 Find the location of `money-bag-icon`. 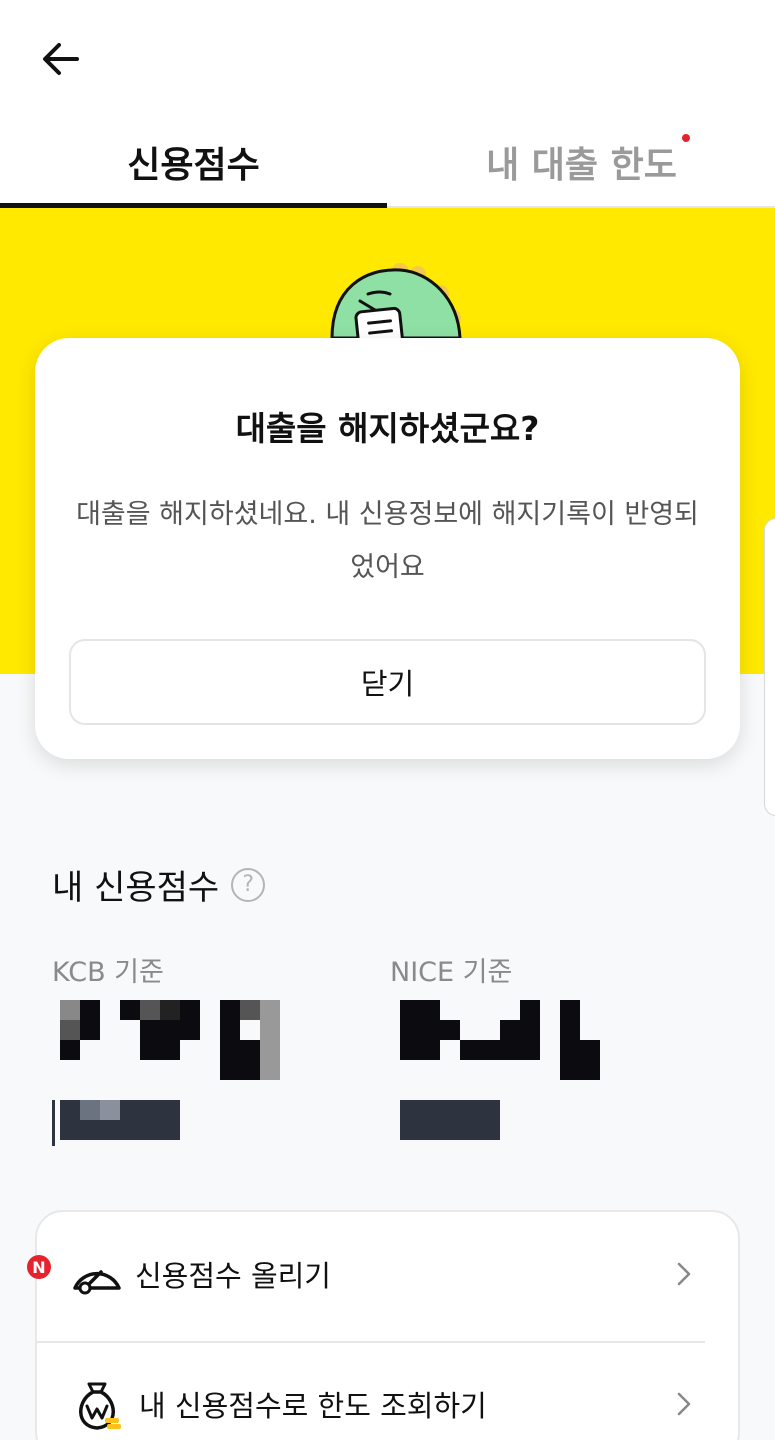

money-bag-icon is located at coordinates (100, 1406).